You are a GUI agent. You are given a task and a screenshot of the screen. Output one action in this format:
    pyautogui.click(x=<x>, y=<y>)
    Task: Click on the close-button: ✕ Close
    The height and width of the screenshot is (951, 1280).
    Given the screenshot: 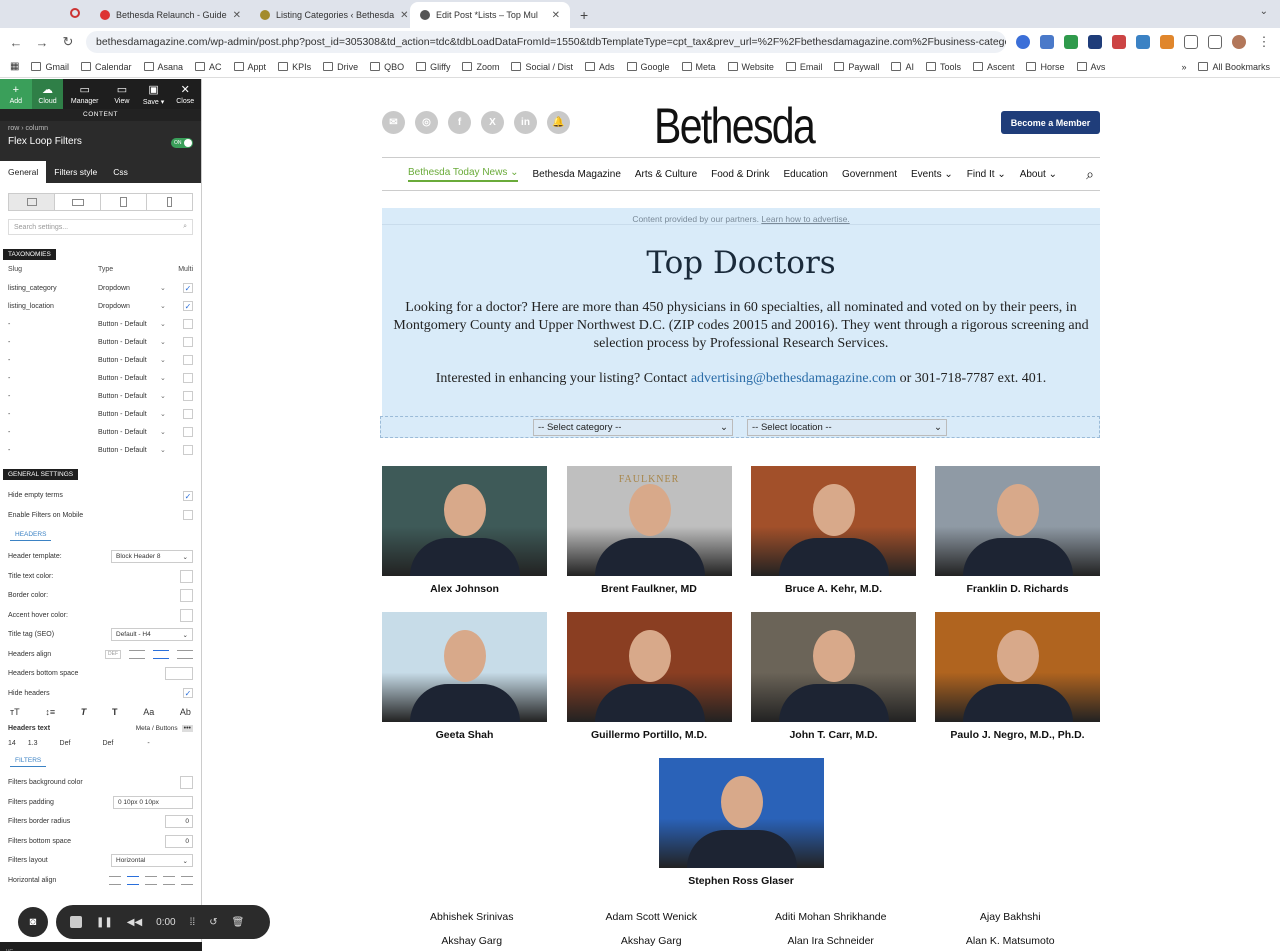 What is the action you would take?
    pyautogui.click(x=185, y=94)
    